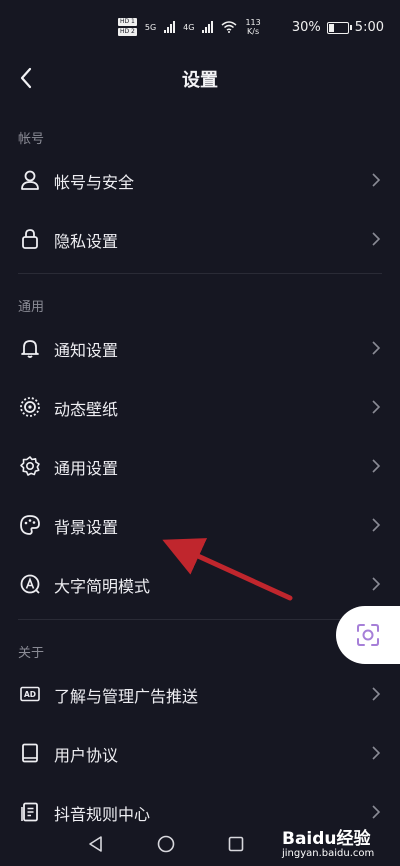 This screenshot has width=400, height=866. I want to click on network-indicators: HD 1 HD 2 5G 4G 113 K/s, so click(189, 27).